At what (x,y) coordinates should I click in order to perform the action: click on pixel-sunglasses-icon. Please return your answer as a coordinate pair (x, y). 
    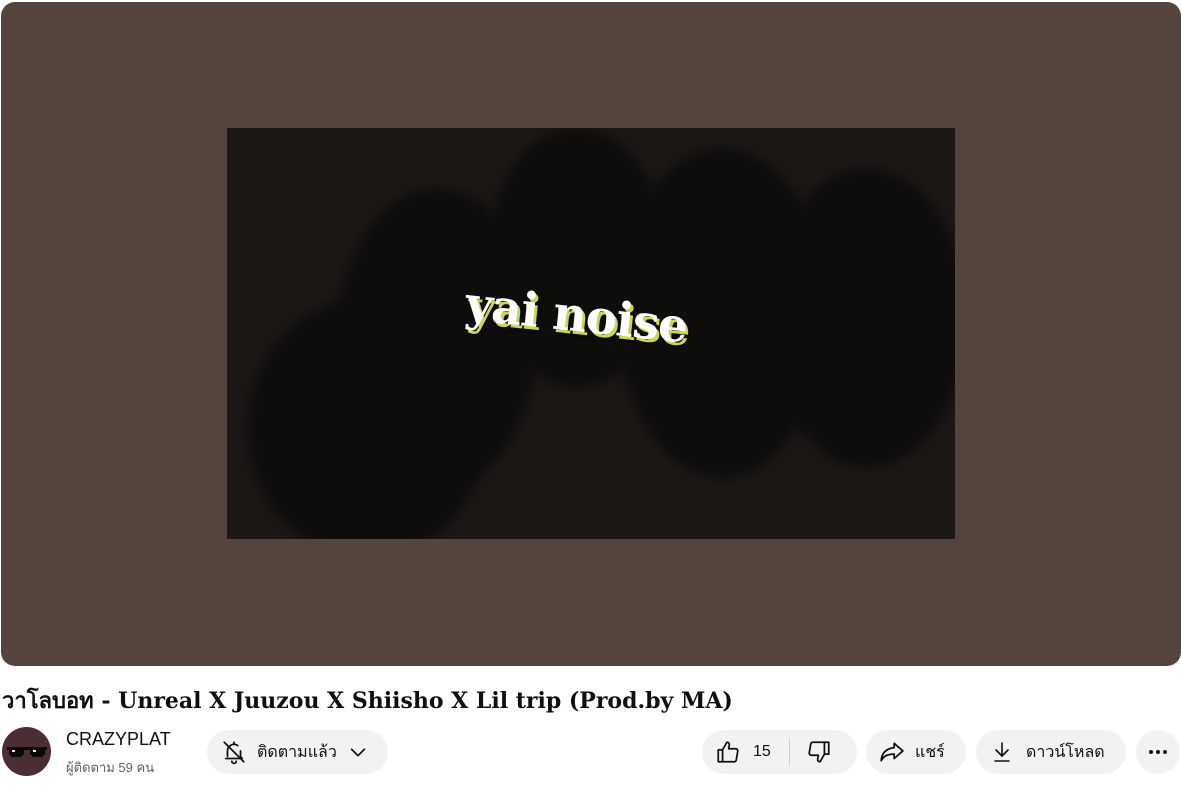
    Looking at the image, I should click on (27, 752).